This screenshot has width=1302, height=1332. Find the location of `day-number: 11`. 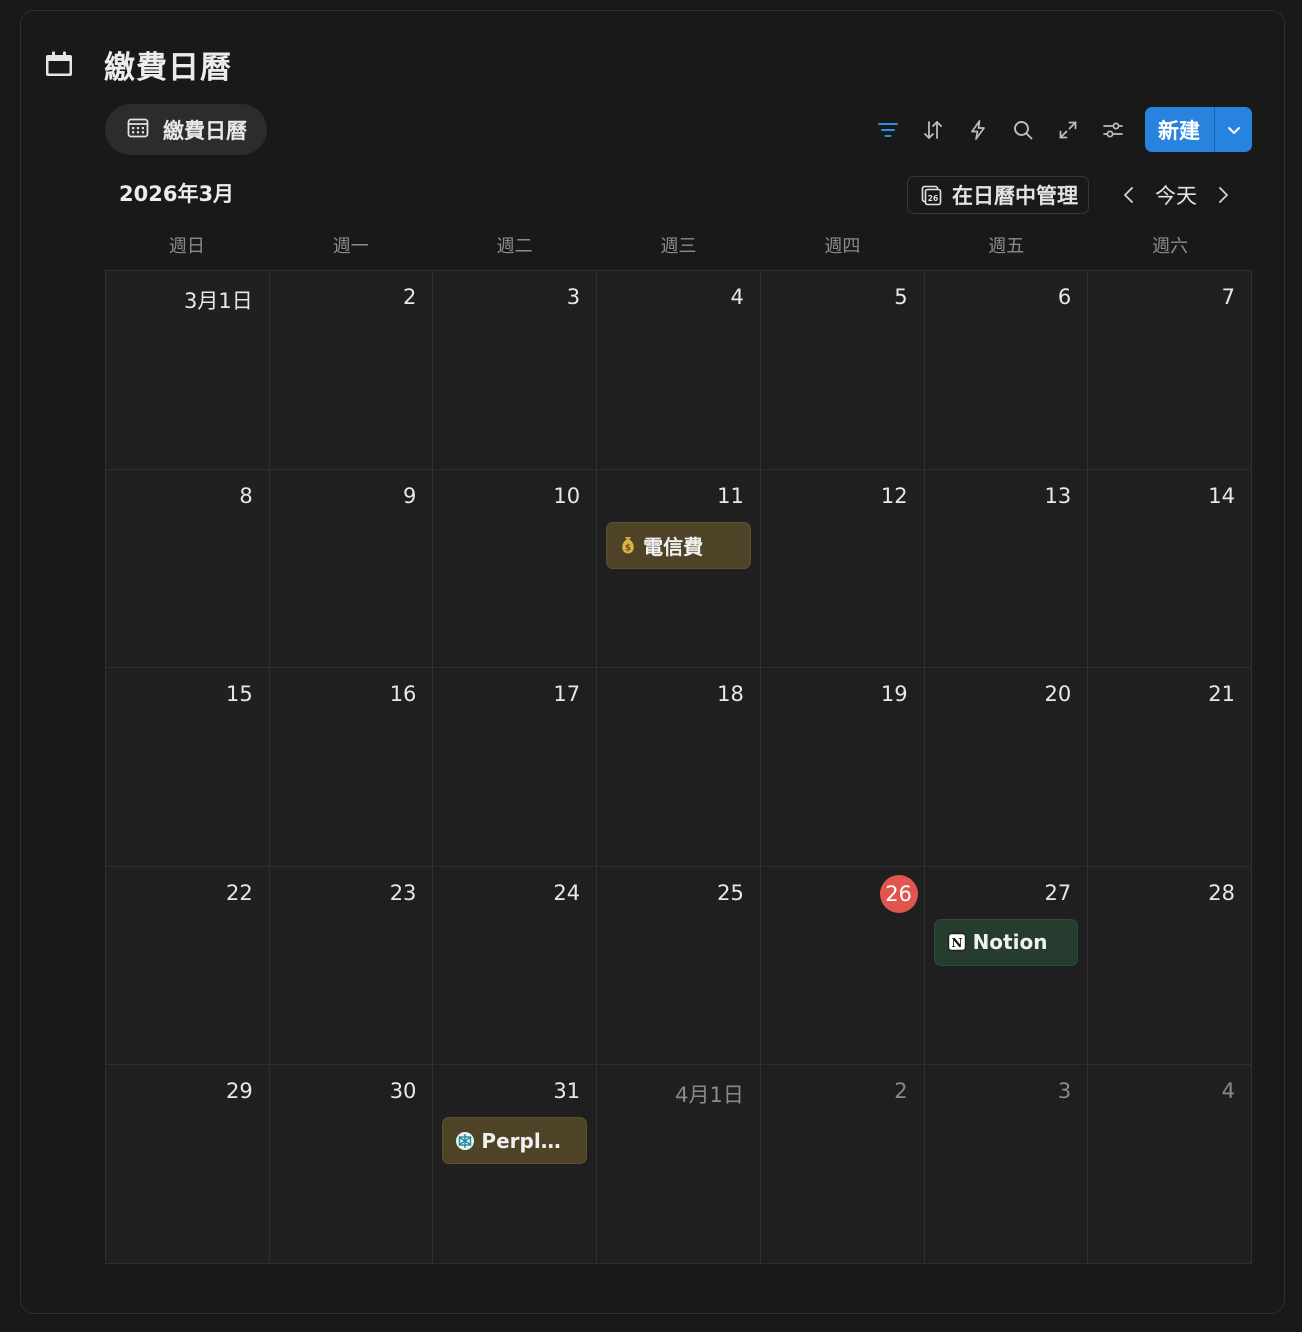

day-number: 11 is located at coordinates (730, 495).